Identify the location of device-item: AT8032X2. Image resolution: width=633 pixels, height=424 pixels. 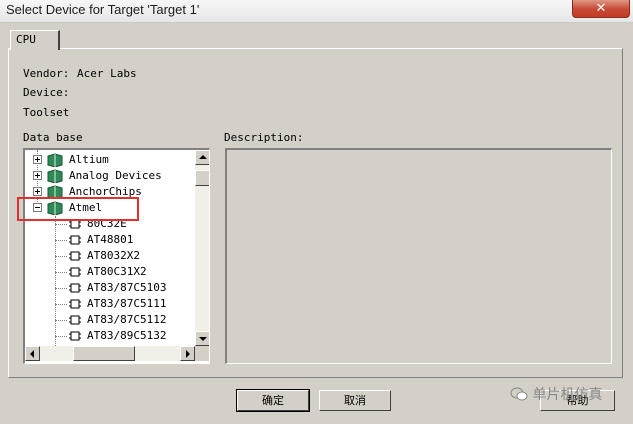
(110, 256).